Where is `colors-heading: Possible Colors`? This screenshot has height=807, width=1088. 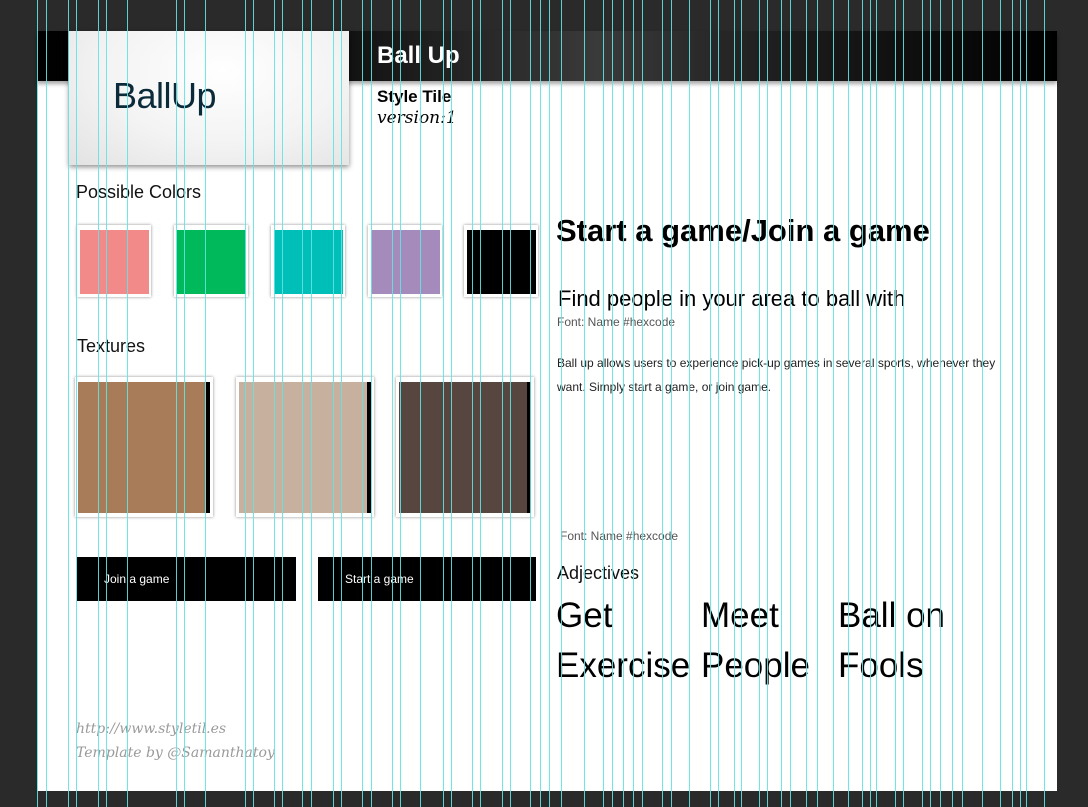 colors-heading: Possible Colors is located at coordinates (139, 192).